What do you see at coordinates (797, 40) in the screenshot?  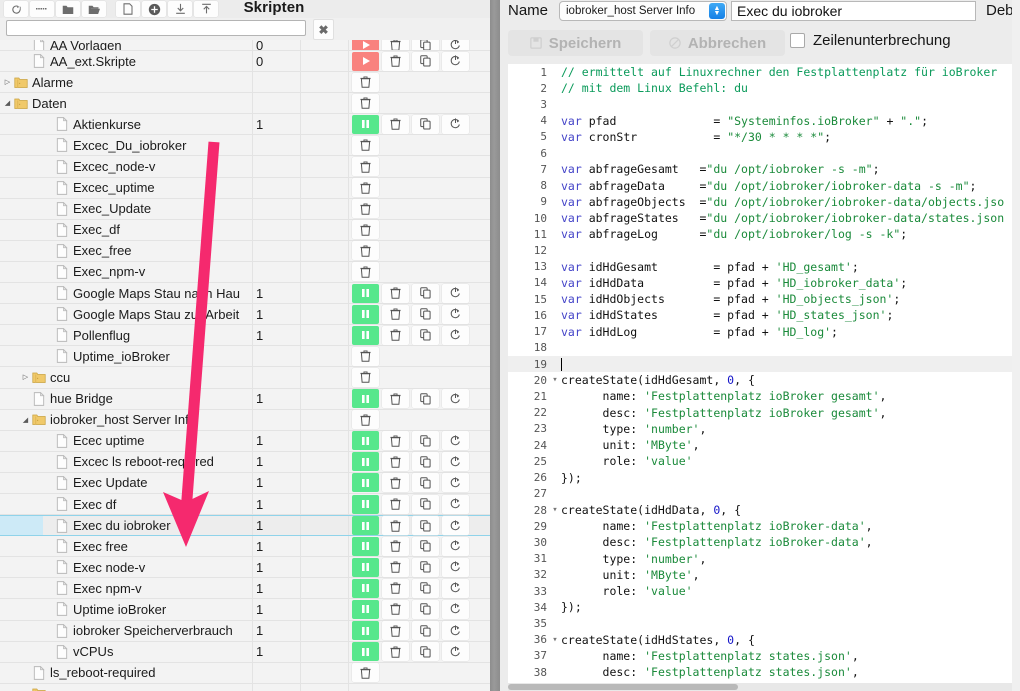 I see `checkbox-box` at bounding box center [797, 40].